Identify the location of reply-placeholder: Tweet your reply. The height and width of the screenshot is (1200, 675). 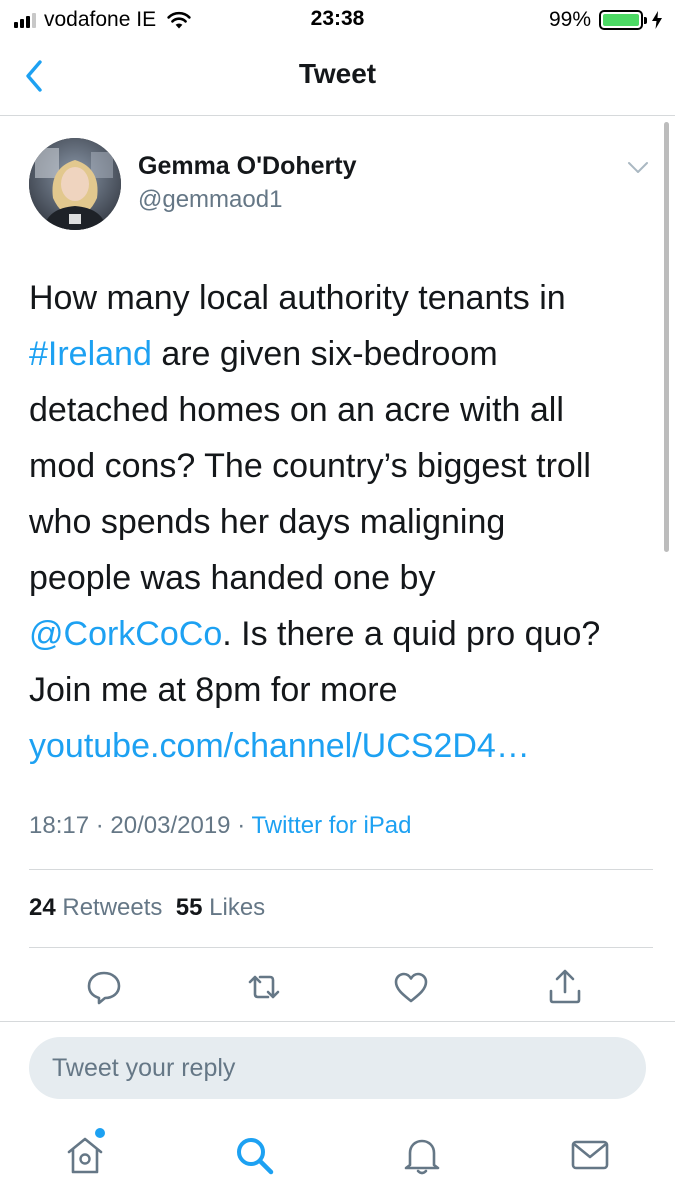
(144, 1068).